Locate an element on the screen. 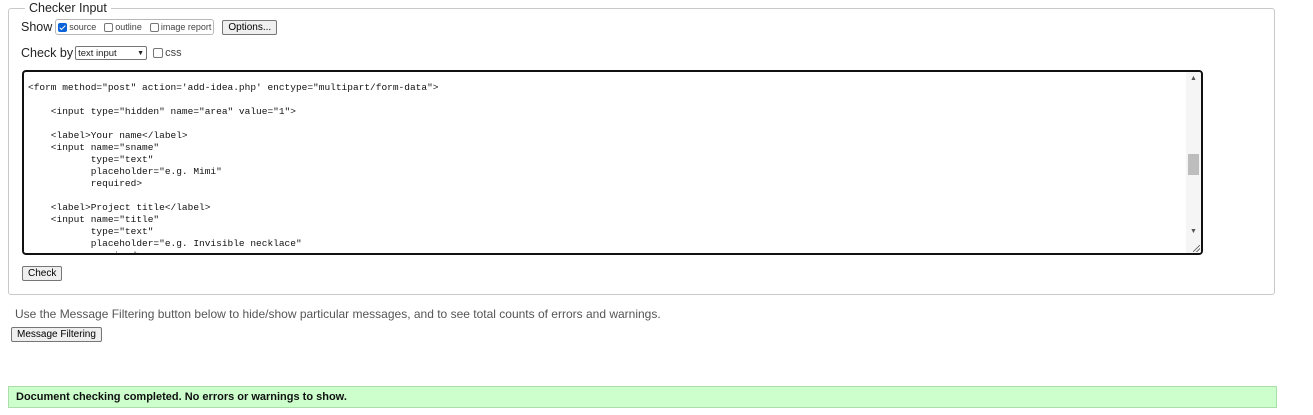 The width and height of the screenshot is (1313, 415). check-by-selected-value: text input is located at coordinates (97, 53).